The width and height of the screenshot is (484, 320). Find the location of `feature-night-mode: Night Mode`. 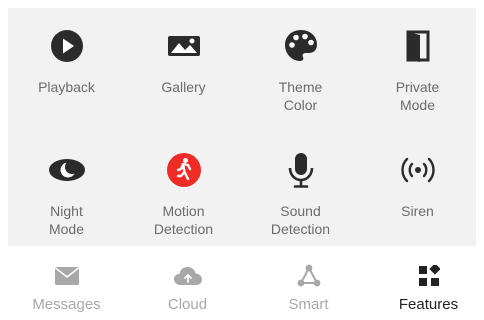

feature-night-mode: Night Mode is located at coordinates (66, 191).